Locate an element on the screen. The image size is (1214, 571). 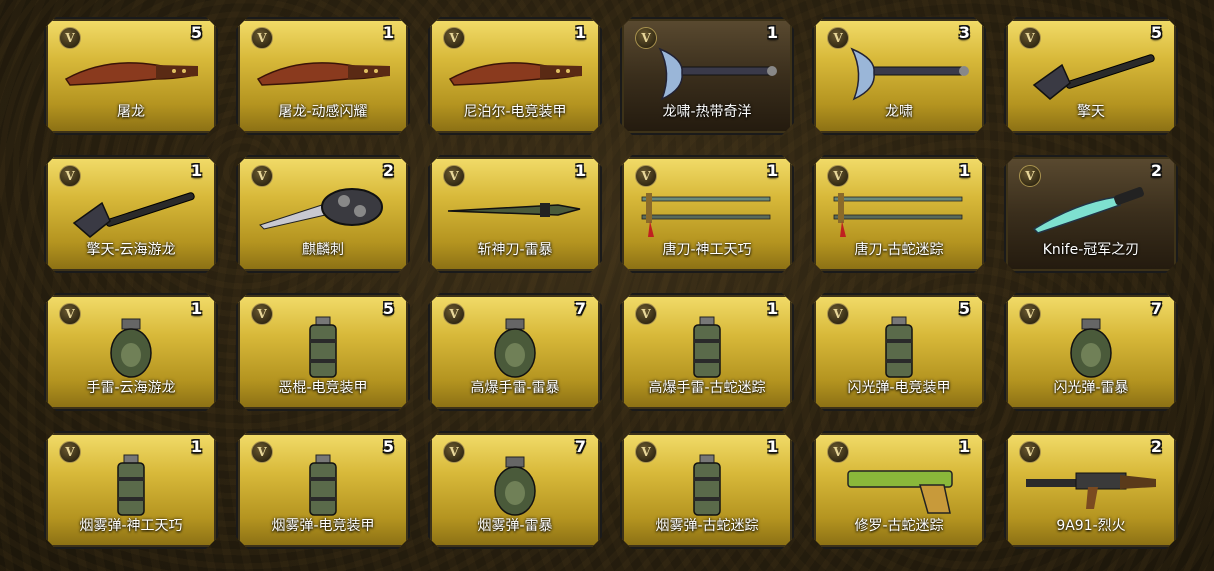
knuckle-blade-icon is located at coordinates (323, 210).